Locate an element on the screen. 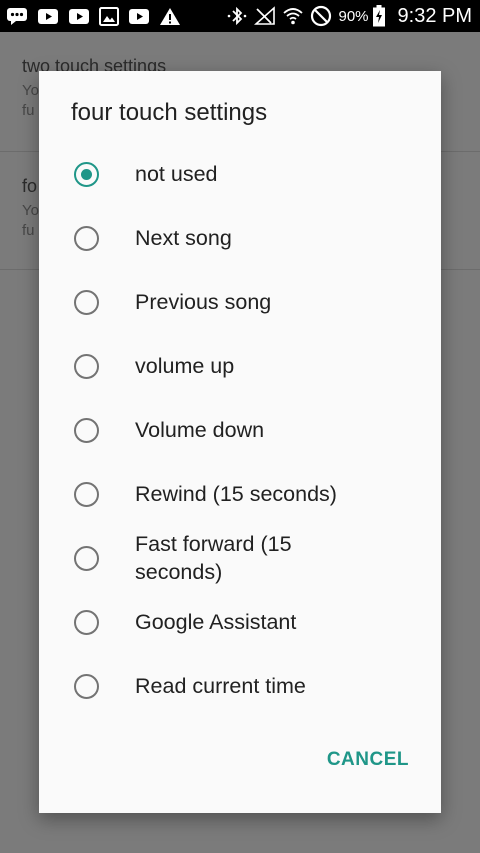 The height and width of the screenshot is (853, 480). notification-icons is located at coordinates (98, 16).